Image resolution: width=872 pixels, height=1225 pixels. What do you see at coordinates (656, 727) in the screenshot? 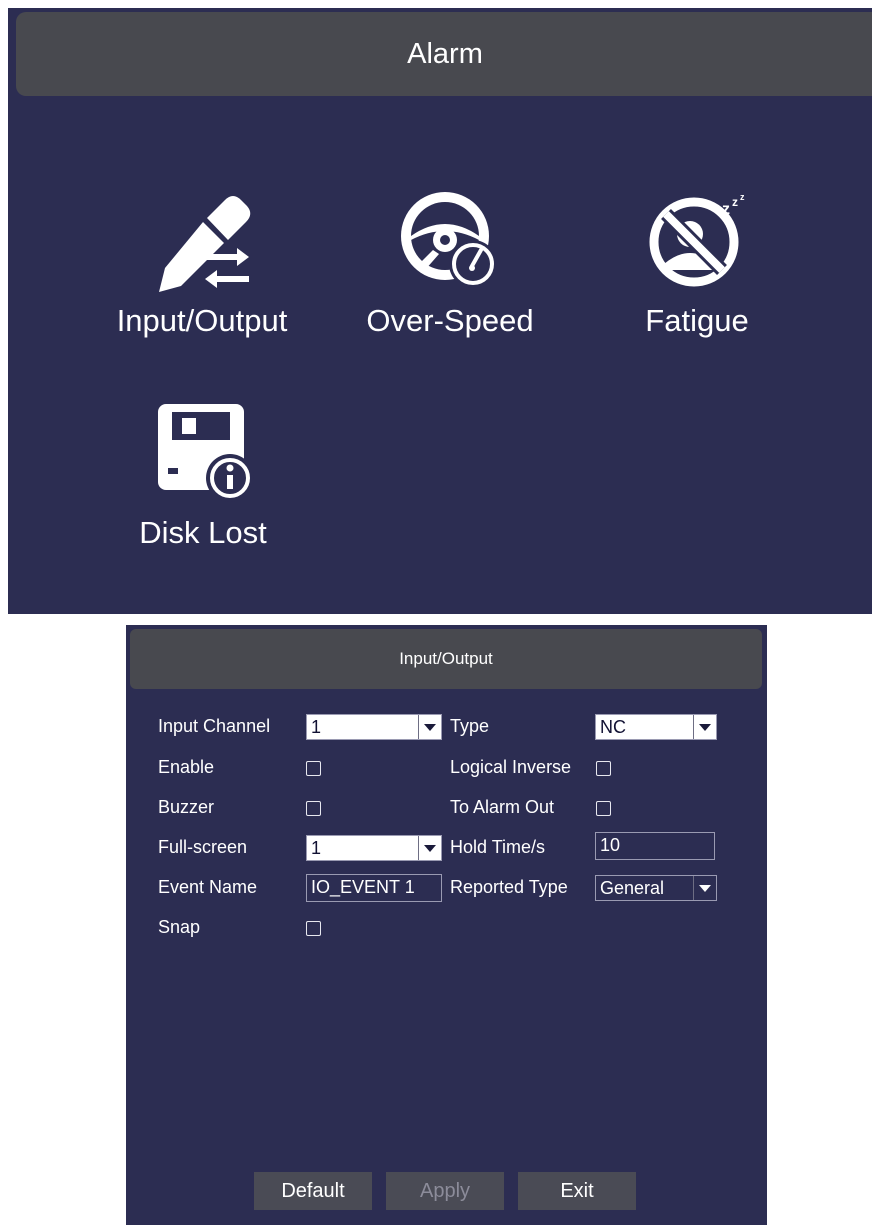
I see `type-select: NC` at bounding box center [656, 727].